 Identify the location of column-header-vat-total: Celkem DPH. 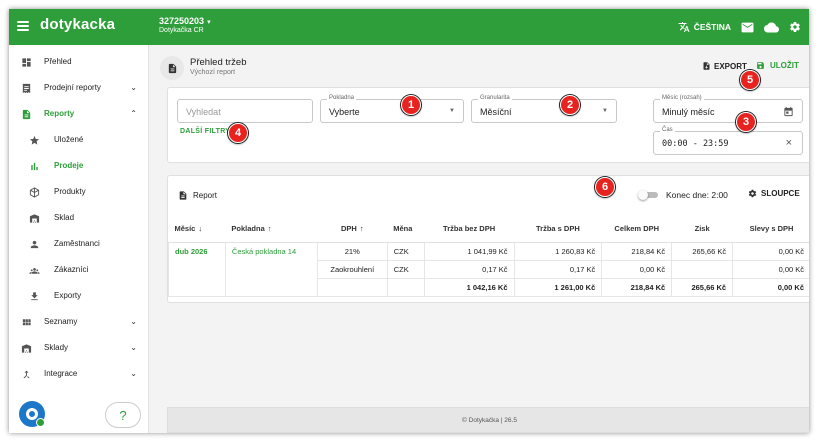
(636, 229).